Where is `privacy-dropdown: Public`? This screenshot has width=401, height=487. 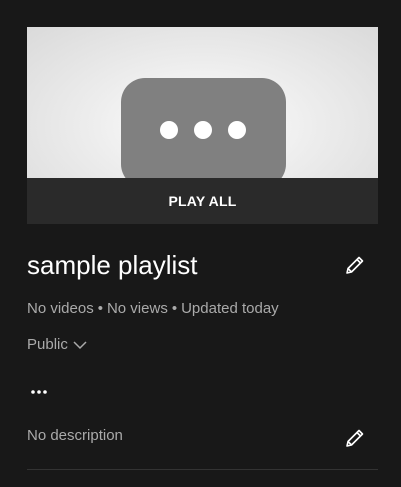
privacy-dropdown: Public is located at coordinates (57, 345).